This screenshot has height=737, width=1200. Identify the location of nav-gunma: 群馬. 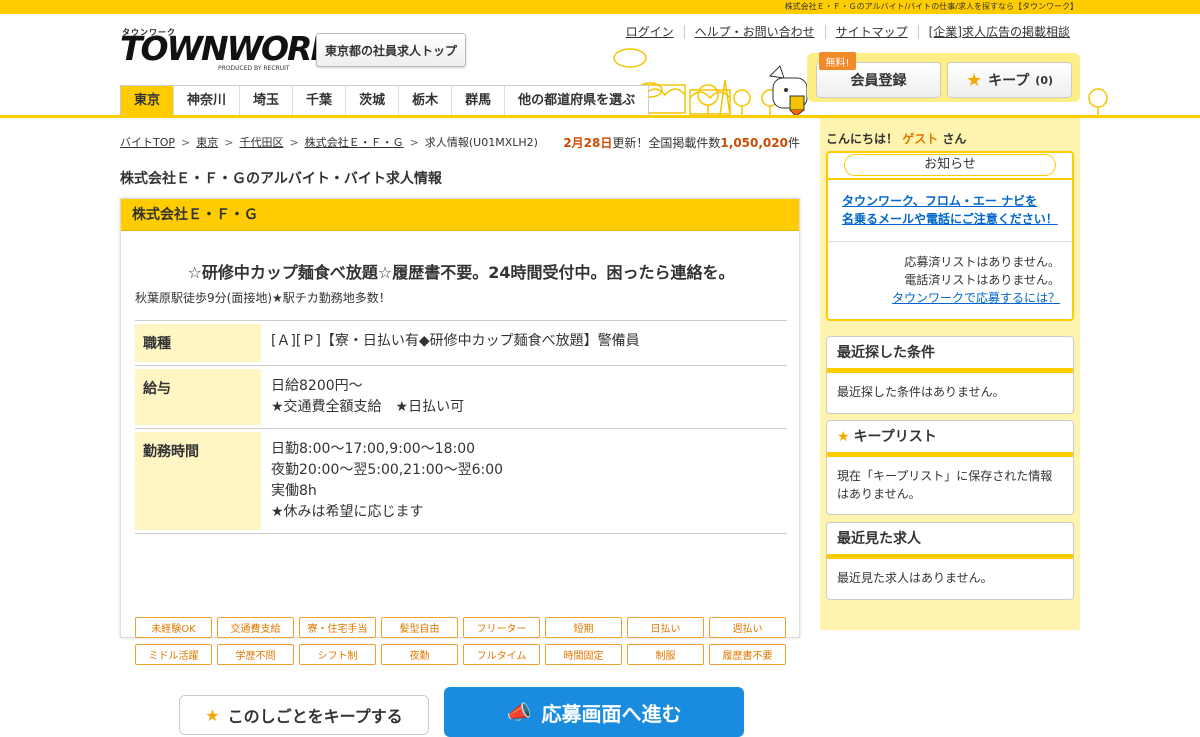
(477, 101).